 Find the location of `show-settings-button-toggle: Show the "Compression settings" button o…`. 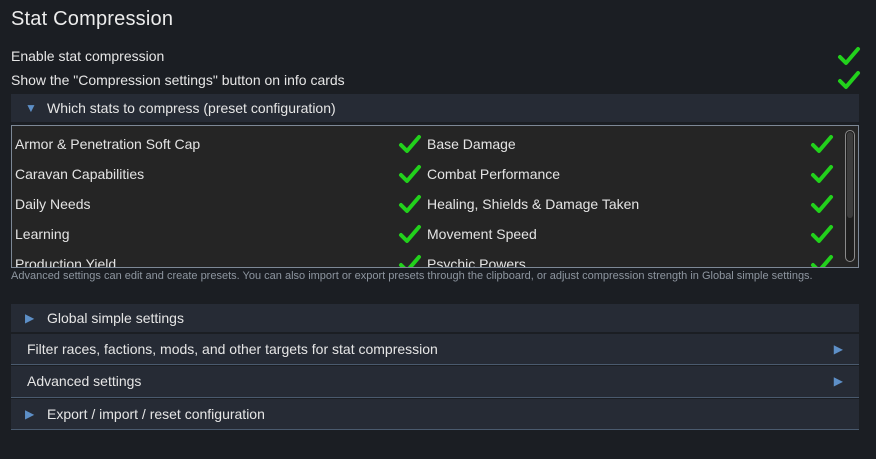

show-settings-button-toggle: Show the "Compression settings" button o… is located at coordinates (435, 80).